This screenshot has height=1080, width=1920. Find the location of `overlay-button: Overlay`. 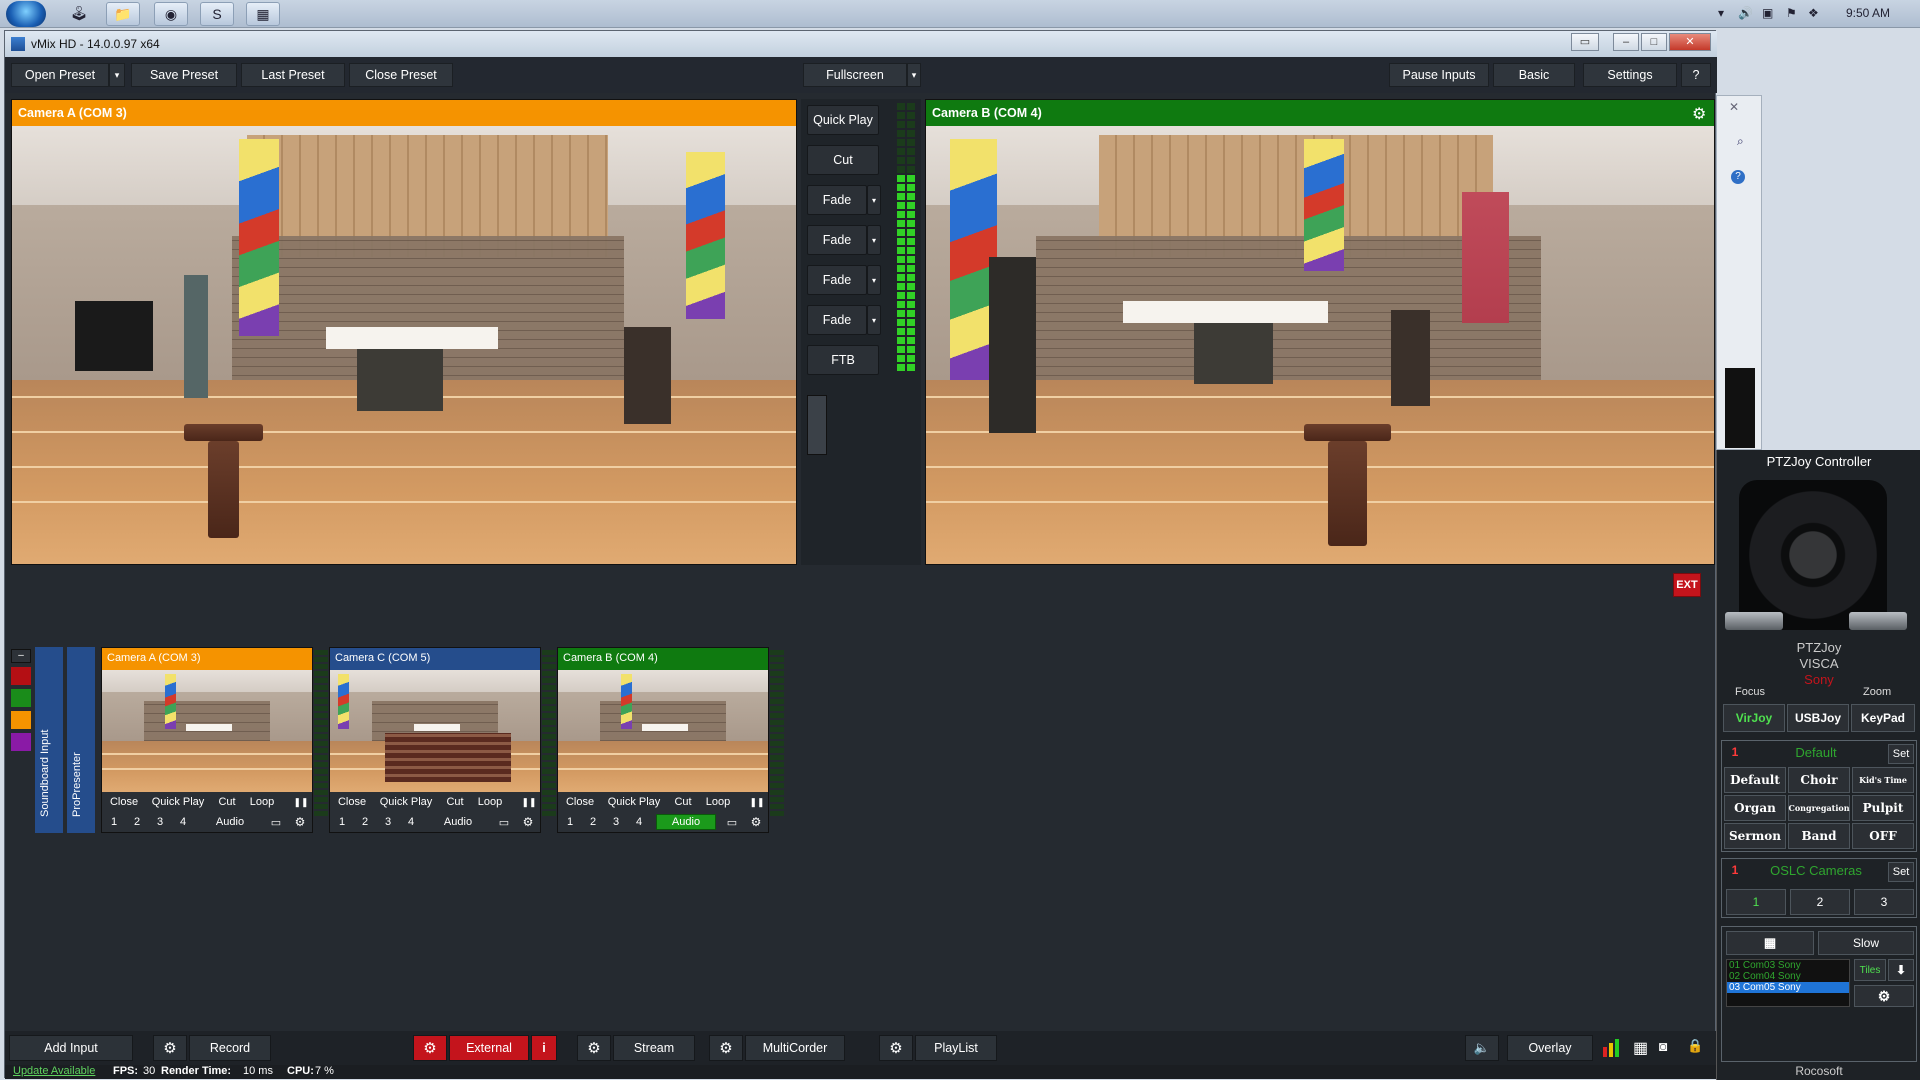

overlay-button: Overlay is located at coordinates (1550, 1048).